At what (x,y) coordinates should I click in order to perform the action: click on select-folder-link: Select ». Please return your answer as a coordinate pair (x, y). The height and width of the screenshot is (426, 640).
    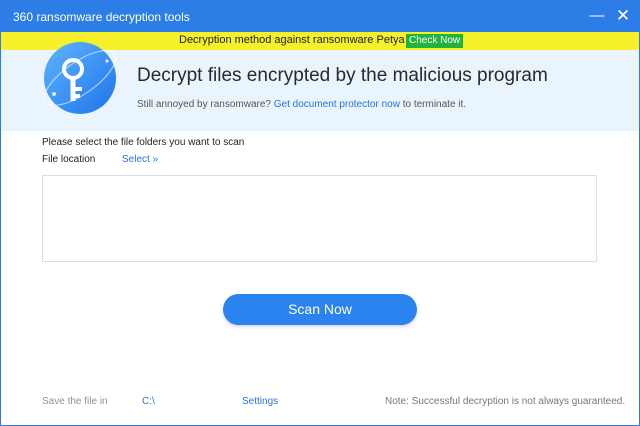
    Looking at the image, I should click on (140, 159).